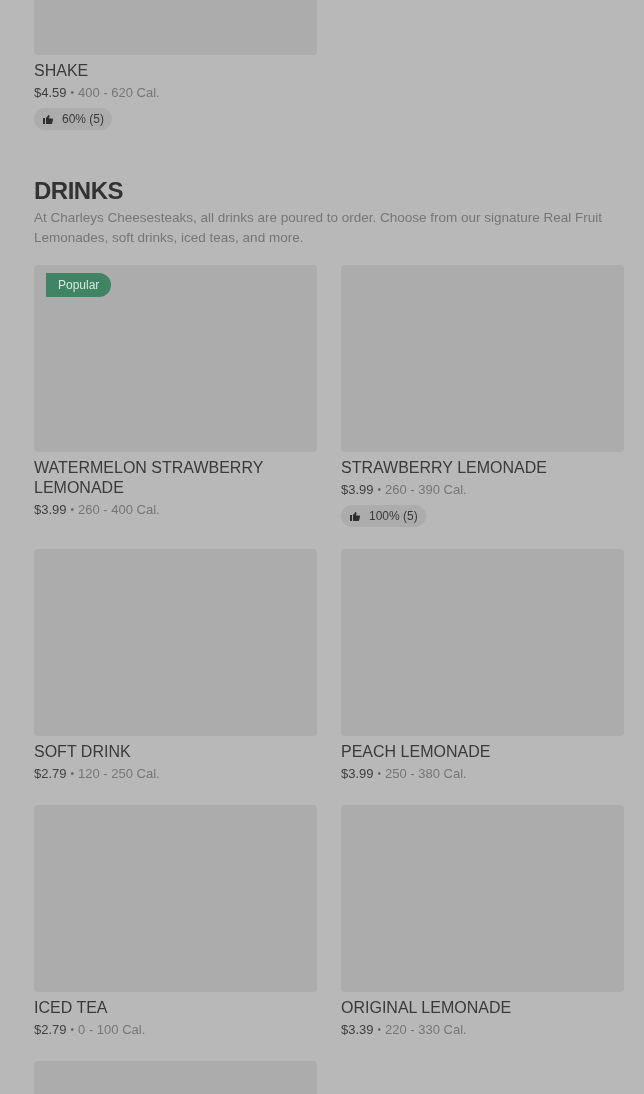 This screenshot has width=644, height=1094. Describe the element at coordinates (112, 1030) in the screenshot. I see `item-calories: 0 - 100 Cal.` at that location.